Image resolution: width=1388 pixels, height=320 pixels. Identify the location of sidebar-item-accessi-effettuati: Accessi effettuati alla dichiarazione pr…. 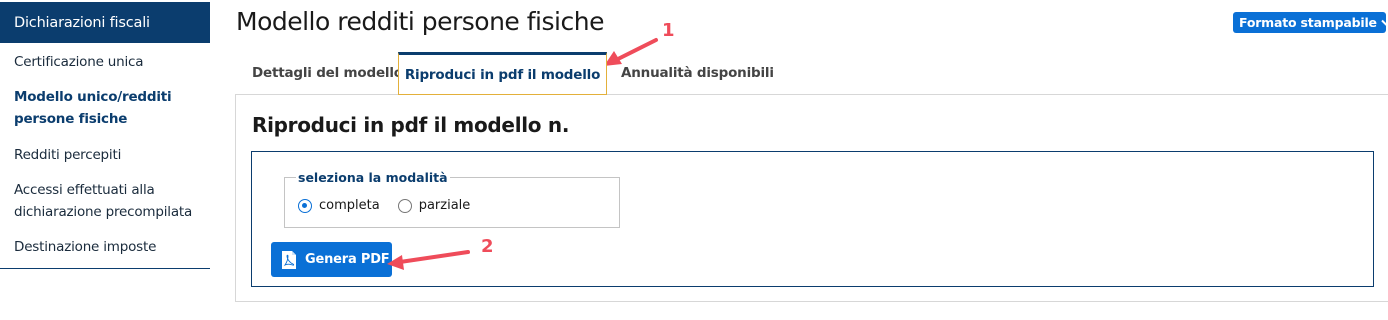
(105, 201).